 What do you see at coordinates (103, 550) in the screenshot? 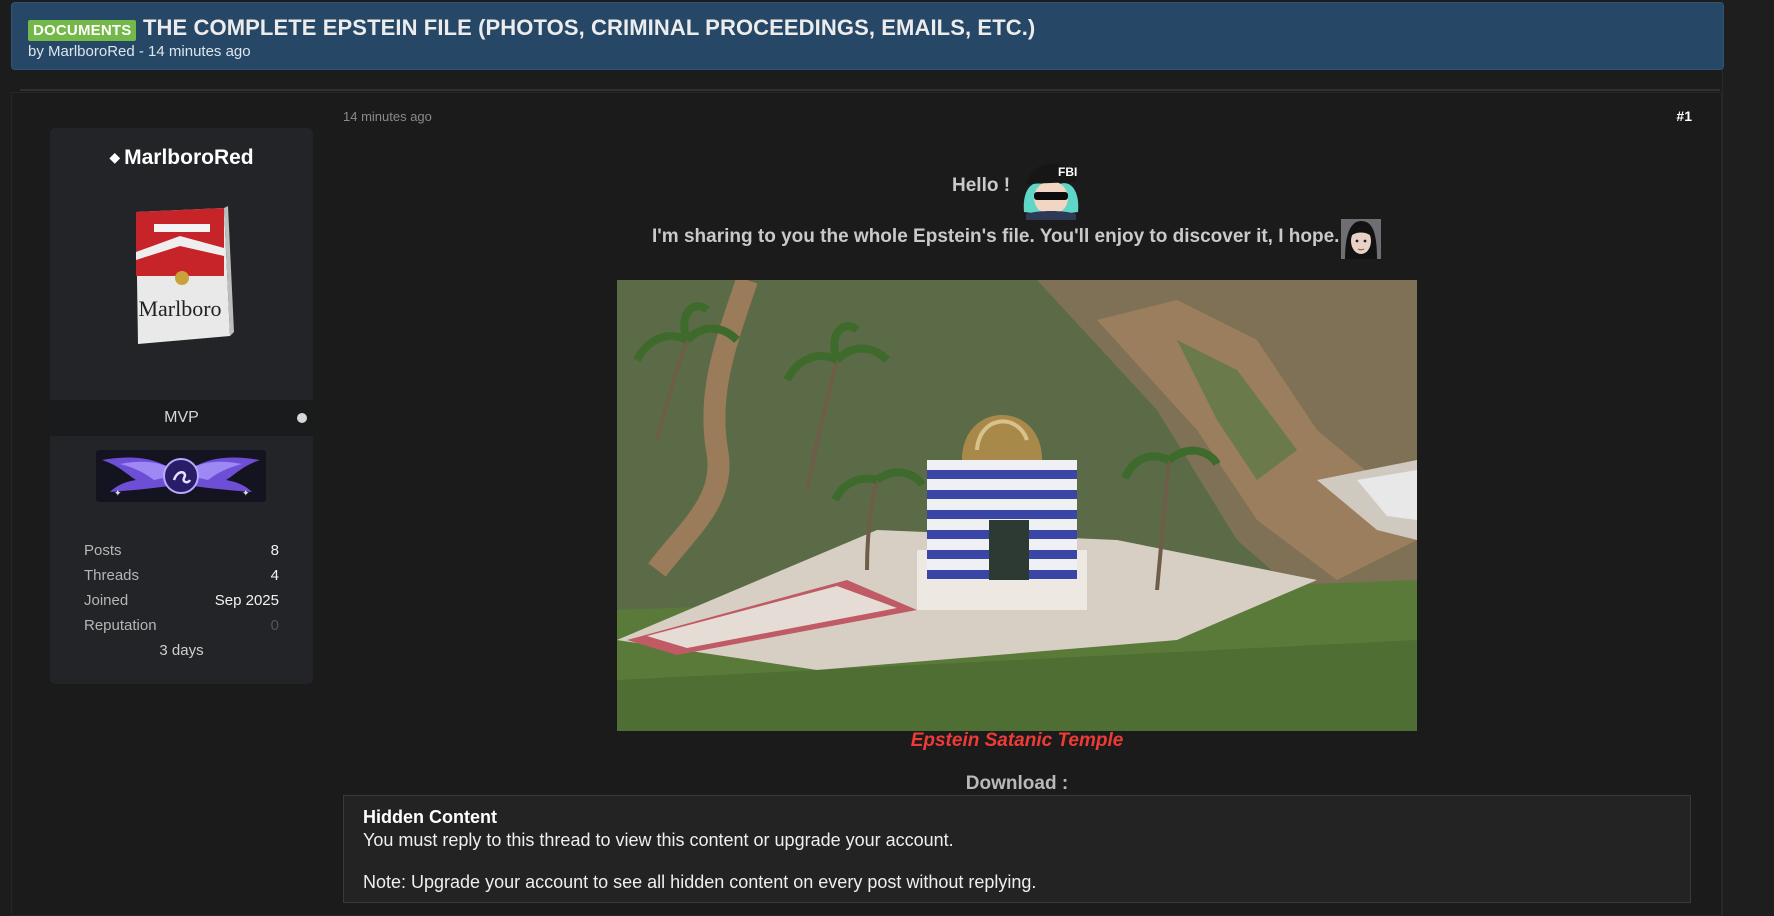
I see `stat-label: Posts` at bounding box center [103, 550].